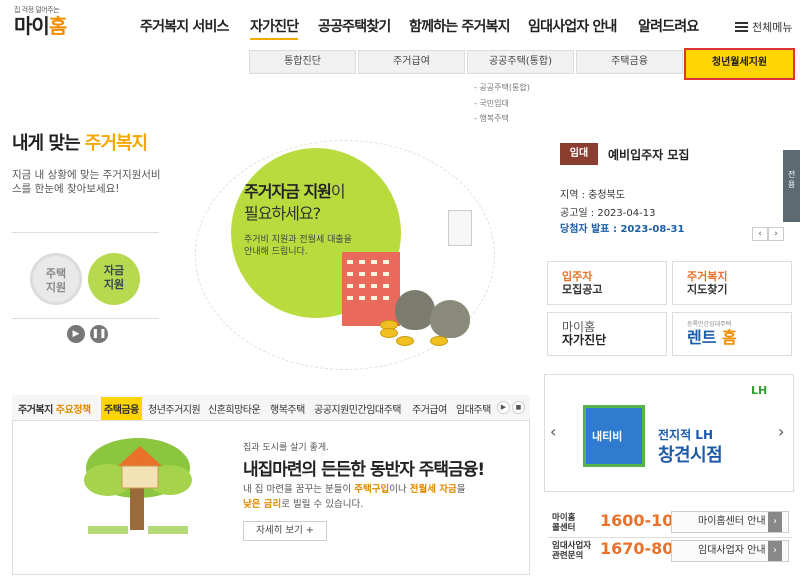  What do you see at coordinates (730, 551) in the screenshot?
I see `landlord-guide-button: 임대사업자 안내` at bounding box center [730, 551].